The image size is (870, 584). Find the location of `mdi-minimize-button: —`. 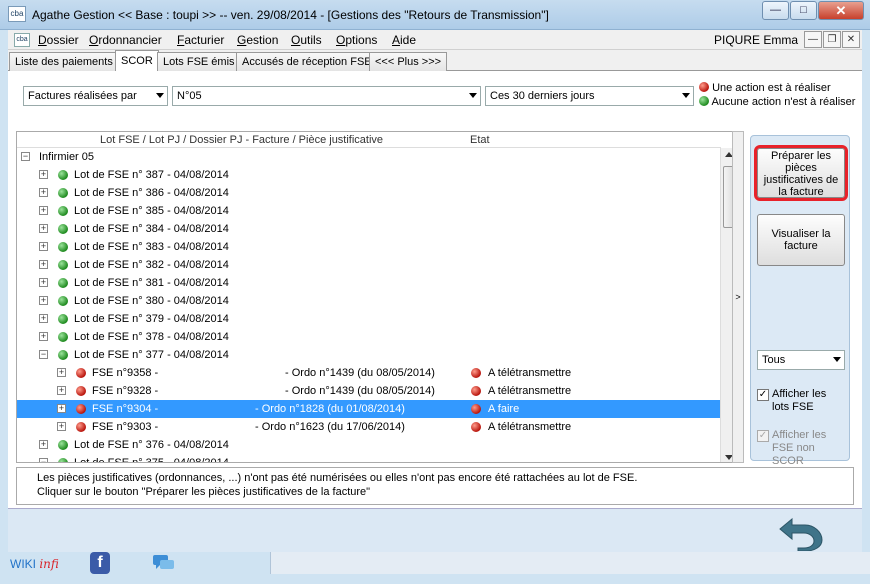

mdi-minimize-button: — is located at coordinates (813, 39).